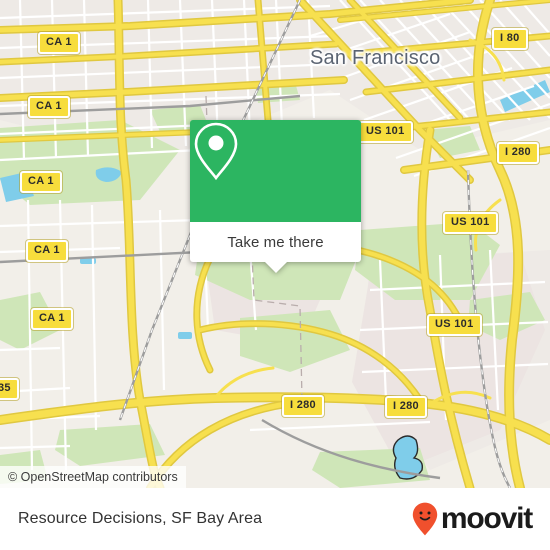  I want to click on popup-icon-area, so click(275, 171).